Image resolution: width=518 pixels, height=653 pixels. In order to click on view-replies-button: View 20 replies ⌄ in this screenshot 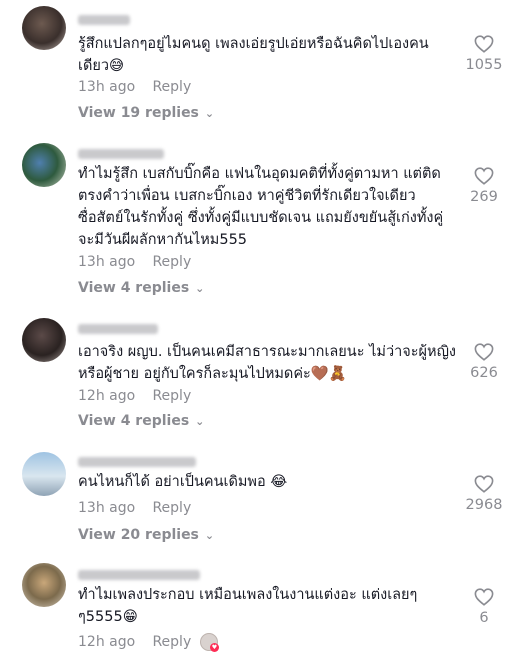, I will do `click(146, 535)`.